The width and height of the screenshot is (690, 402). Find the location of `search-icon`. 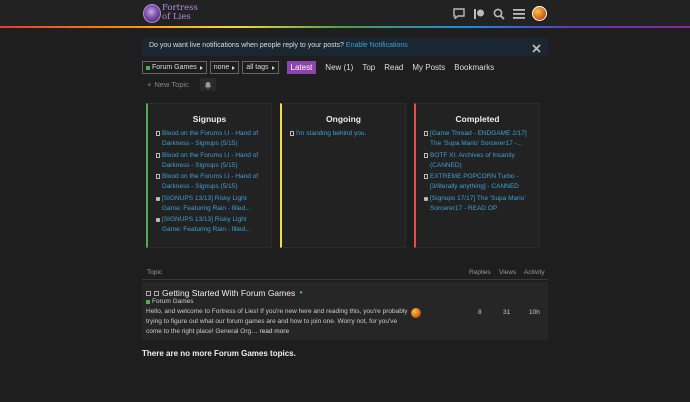

search-icon is located at coordinates (499, 14).